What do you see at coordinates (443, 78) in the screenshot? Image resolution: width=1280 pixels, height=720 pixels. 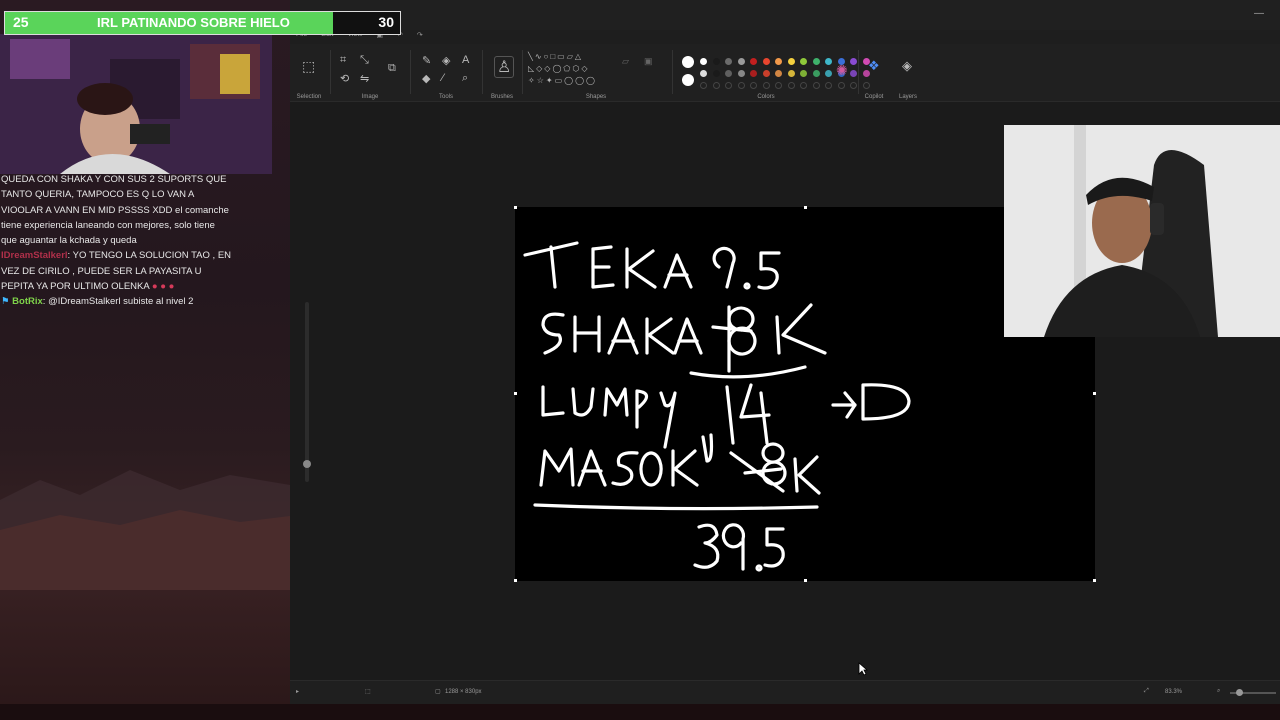 I see `color-picker-icon: ⁄` at bounding box center [443, 78].